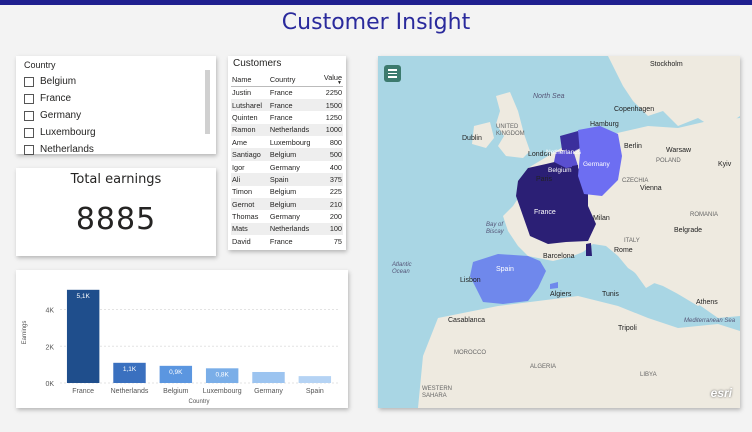  I want to click on column-header-name: Name, so click(250, 79).